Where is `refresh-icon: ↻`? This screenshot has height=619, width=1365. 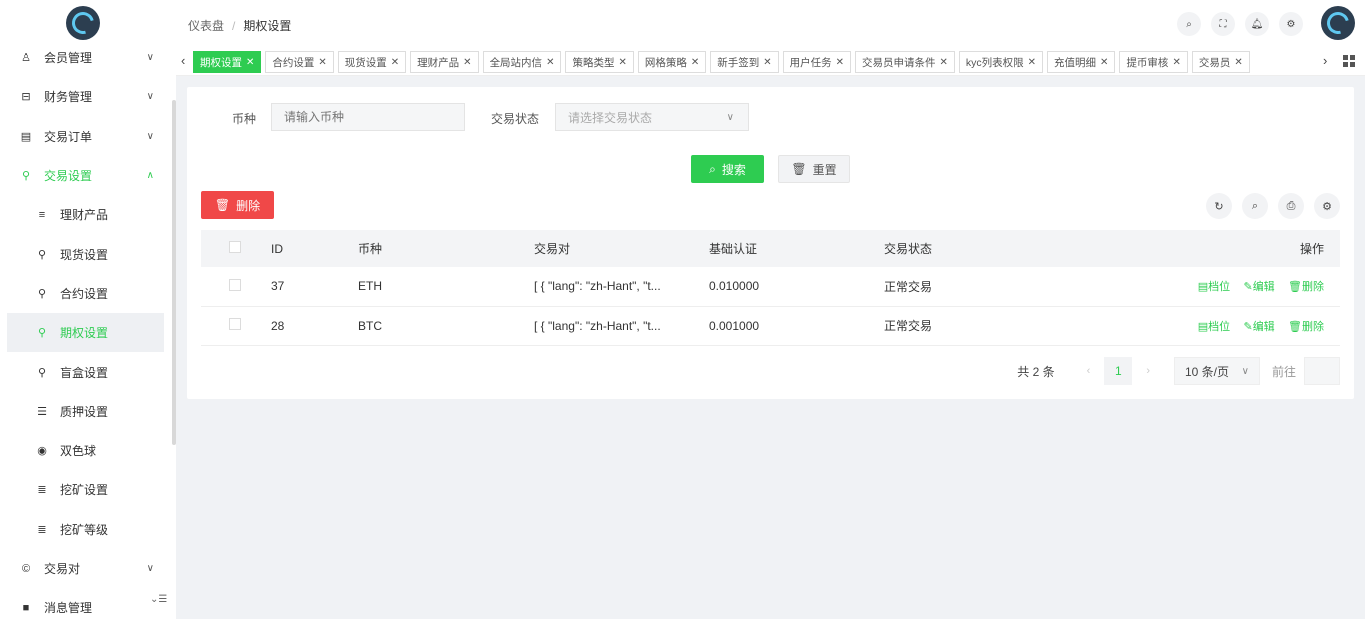 refresh-icon: ↻ is located at coordinates (1219, 206).